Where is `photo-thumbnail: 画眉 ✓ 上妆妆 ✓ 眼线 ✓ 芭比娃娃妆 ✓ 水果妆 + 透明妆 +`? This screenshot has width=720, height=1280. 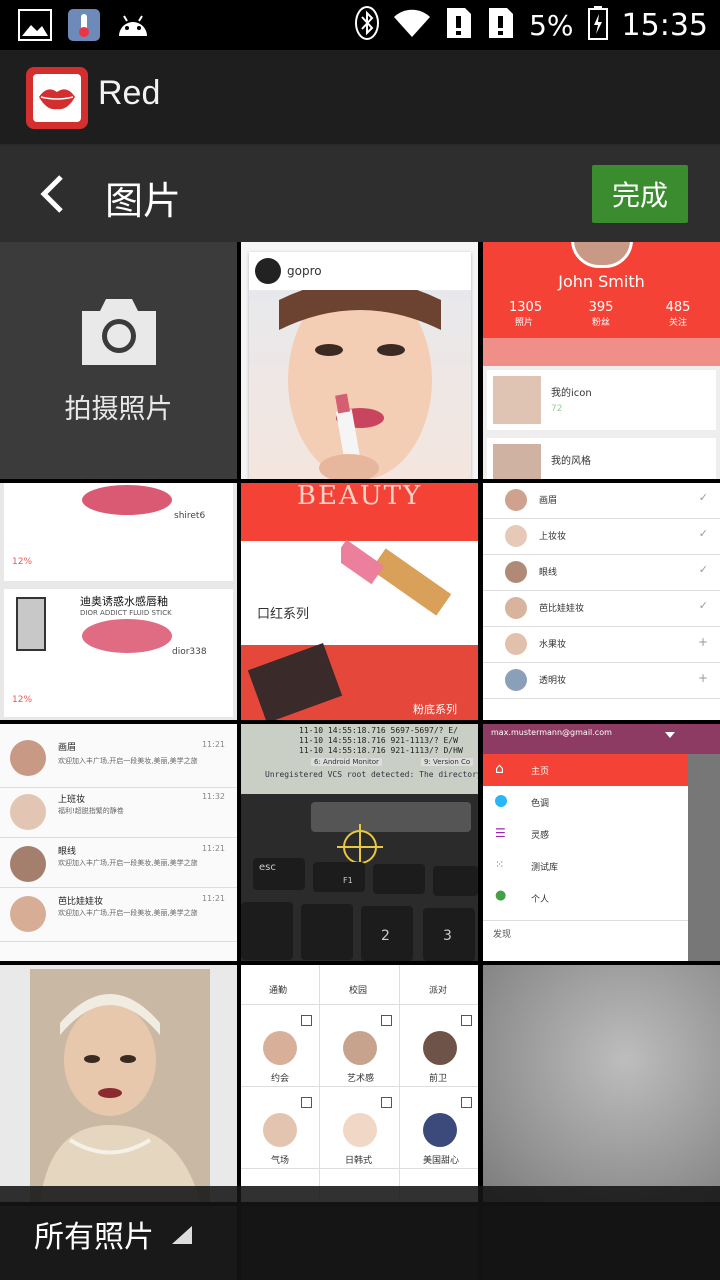 photo-thumbnail: 画眉 ✓ 上妆妆 ✓ 眼线 ✓ 芭比娃娃妆 ✓ 水果妆 + 透明妆 + is located at coordinates (601, 601).